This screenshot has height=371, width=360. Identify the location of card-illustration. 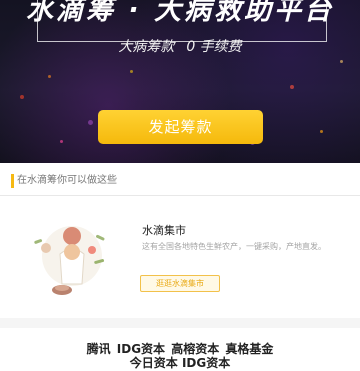
(69, 260).